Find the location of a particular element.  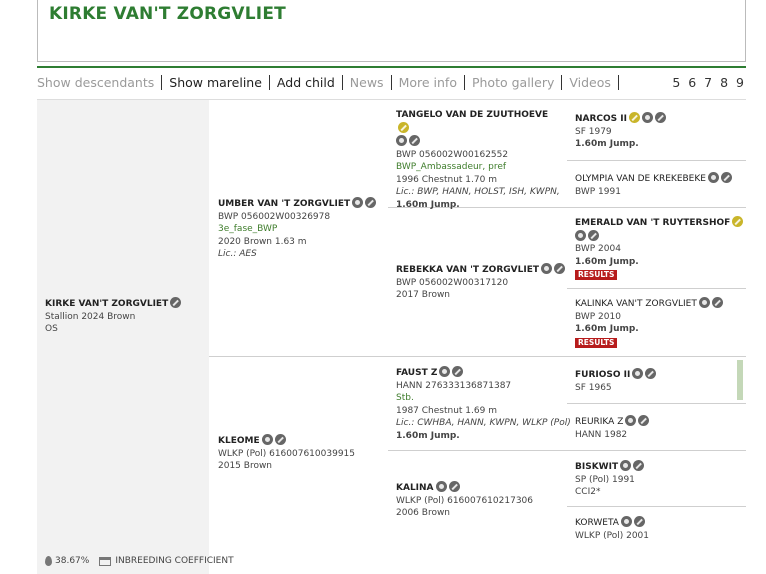

tab-news: News is located at coordinates (367, 82).